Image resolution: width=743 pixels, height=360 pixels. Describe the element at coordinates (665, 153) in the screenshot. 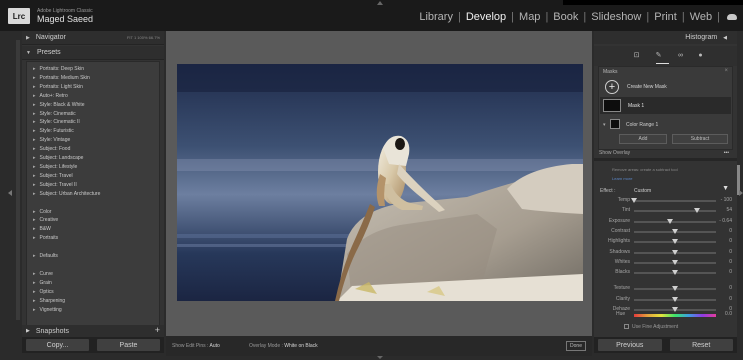

I see `show-overlay-row: Show Overlay •••` at that location.